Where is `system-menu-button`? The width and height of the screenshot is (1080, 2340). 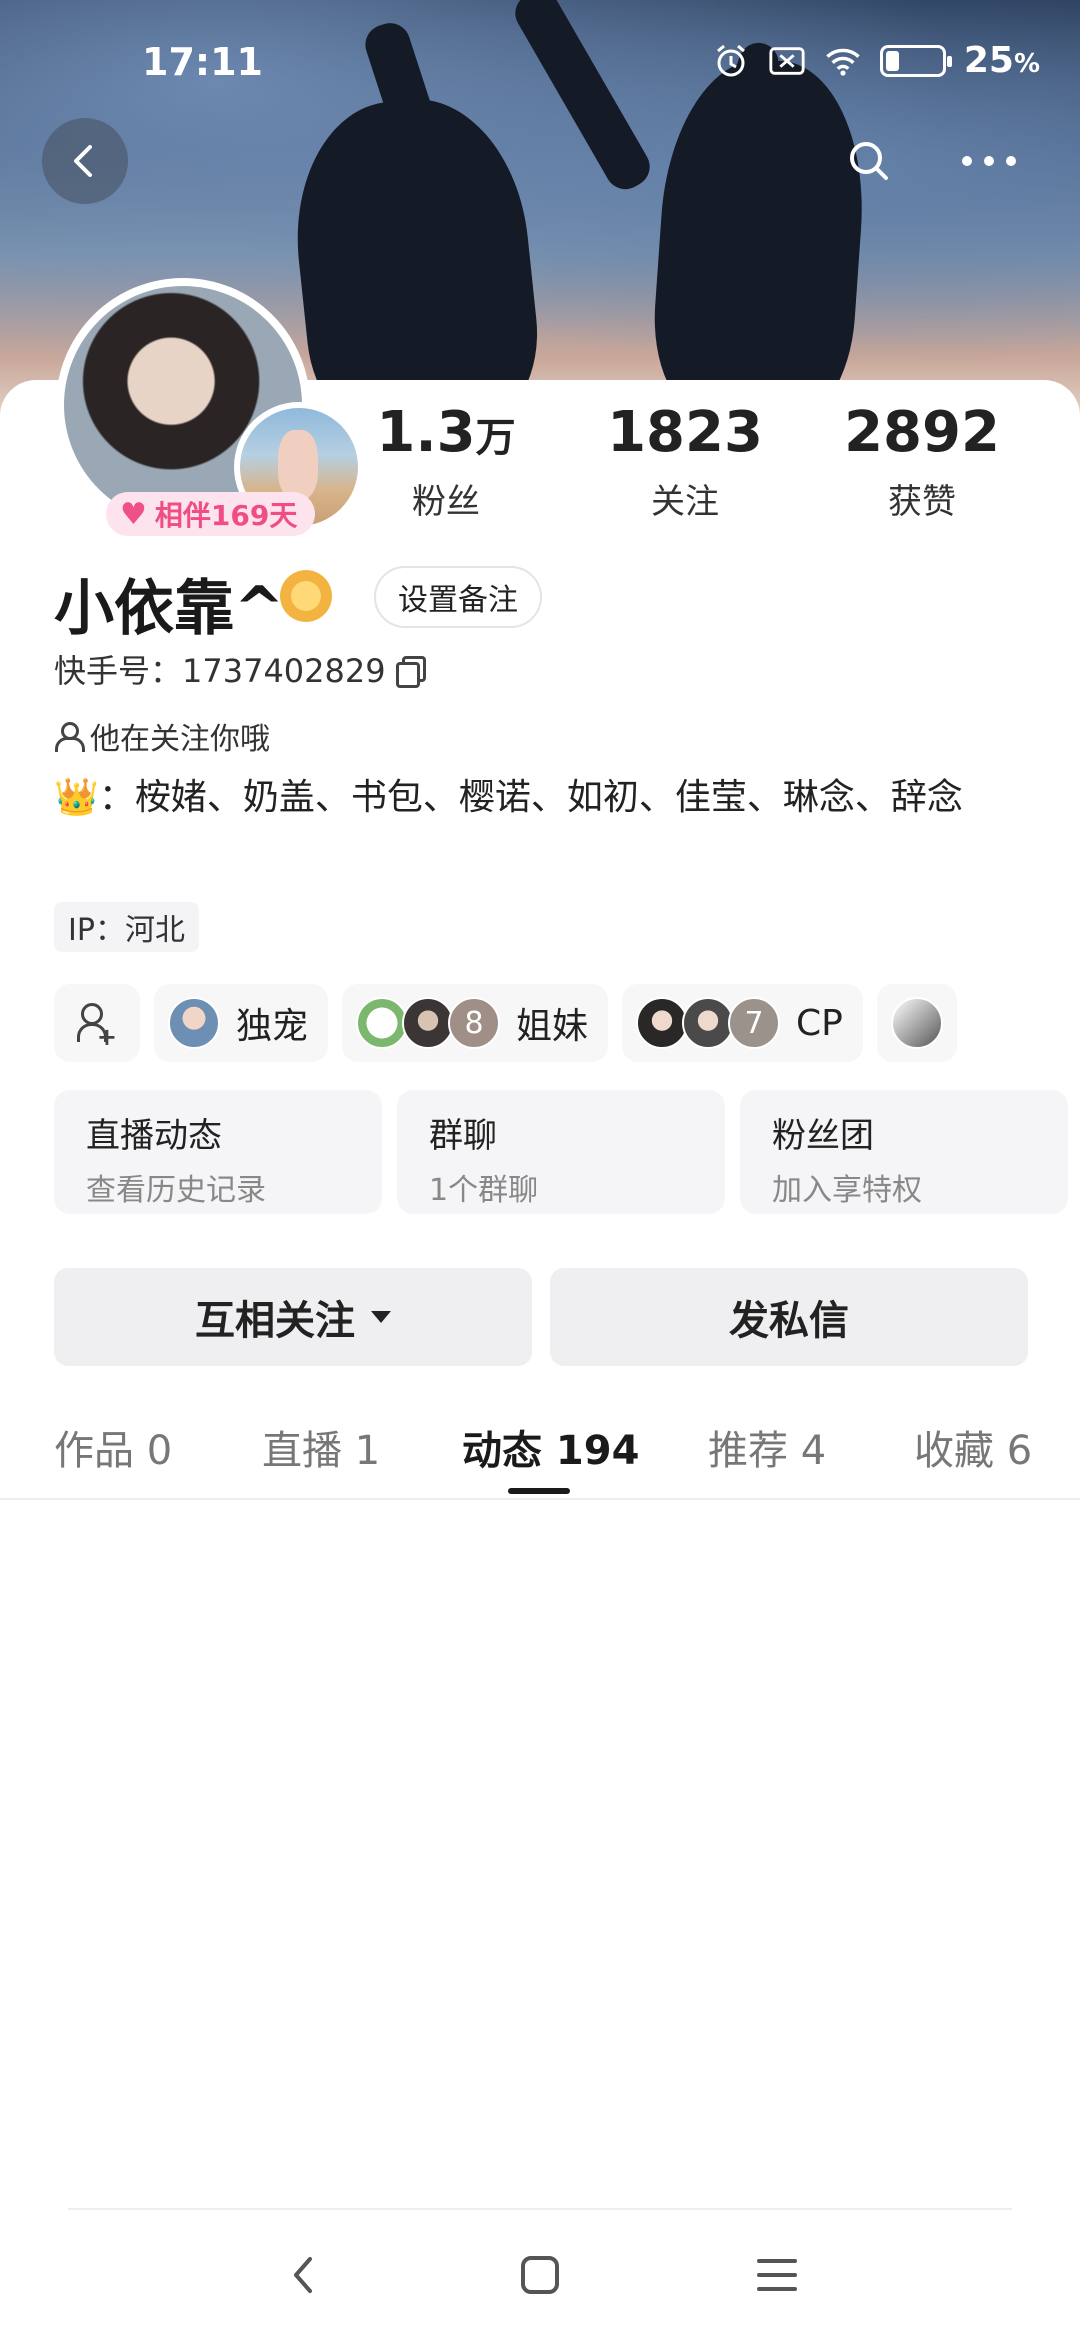 system-menu-button is located at coordinates (777, 2275).